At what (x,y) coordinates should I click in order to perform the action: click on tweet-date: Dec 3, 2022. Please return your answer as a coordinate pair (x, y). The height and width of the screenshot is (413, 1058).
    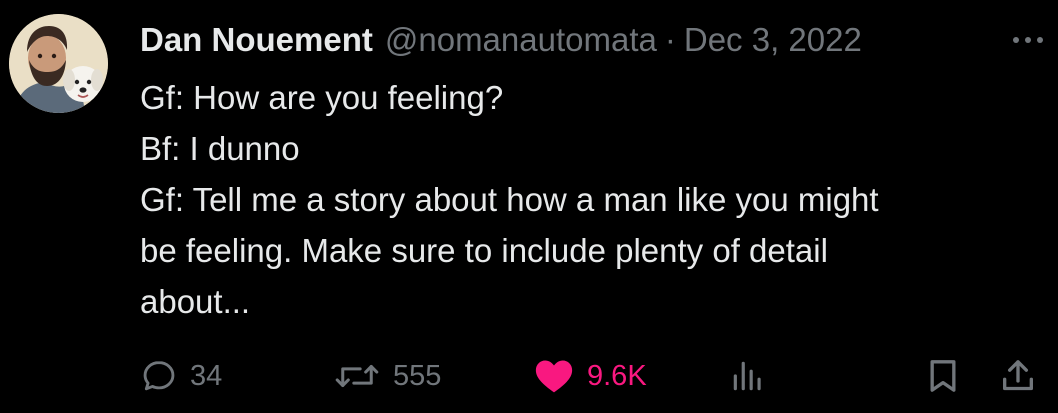
    Looking at the image, I should click on (773, 40).